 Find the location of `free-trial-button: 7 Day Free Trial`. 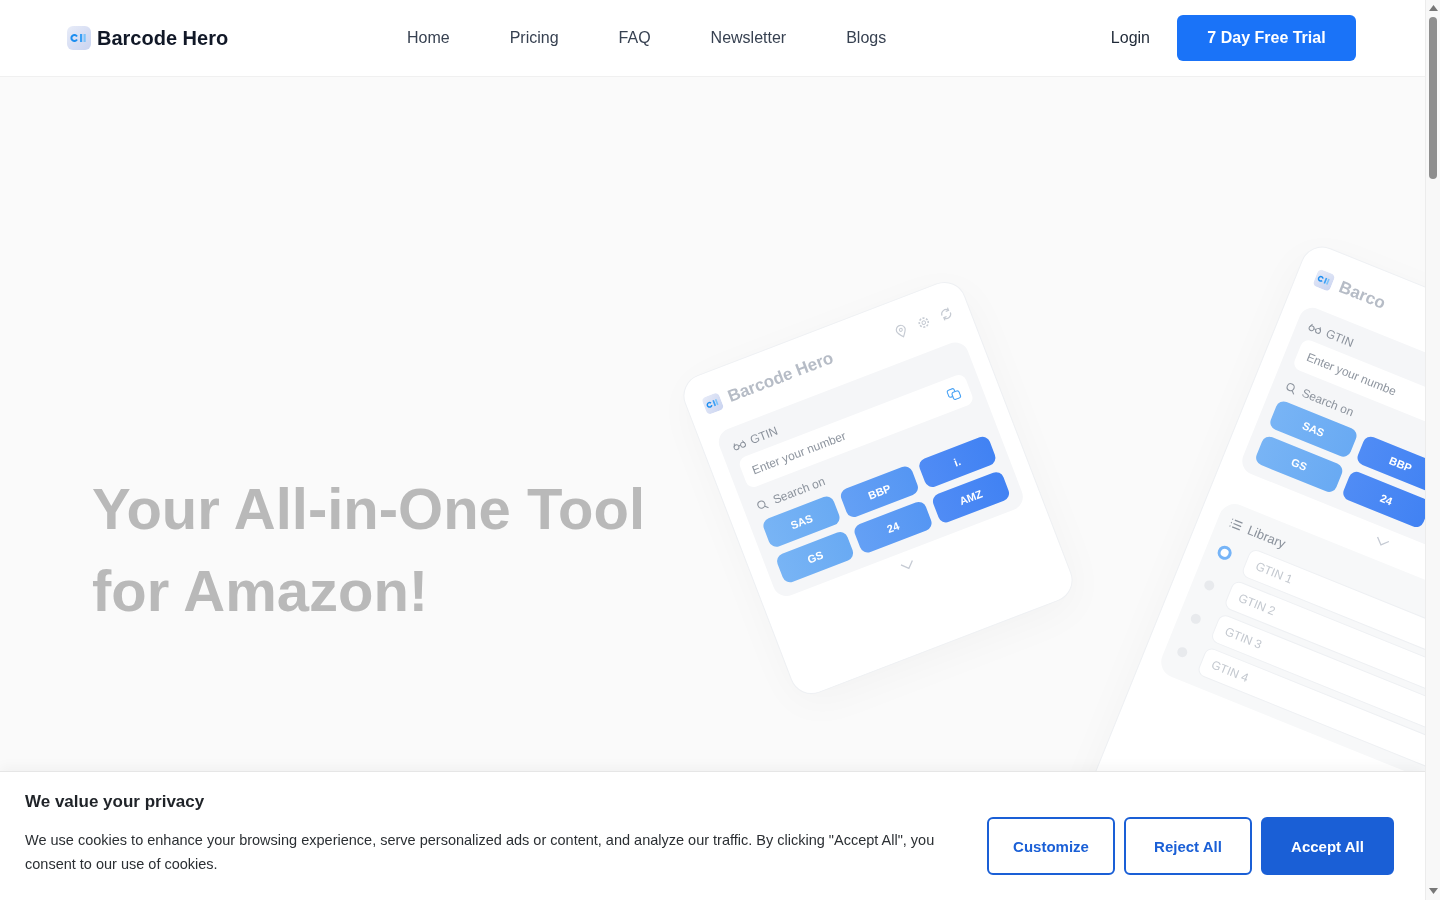

free-trial-button: 7 Day Free Trial is located at coordinates (1266, 38).